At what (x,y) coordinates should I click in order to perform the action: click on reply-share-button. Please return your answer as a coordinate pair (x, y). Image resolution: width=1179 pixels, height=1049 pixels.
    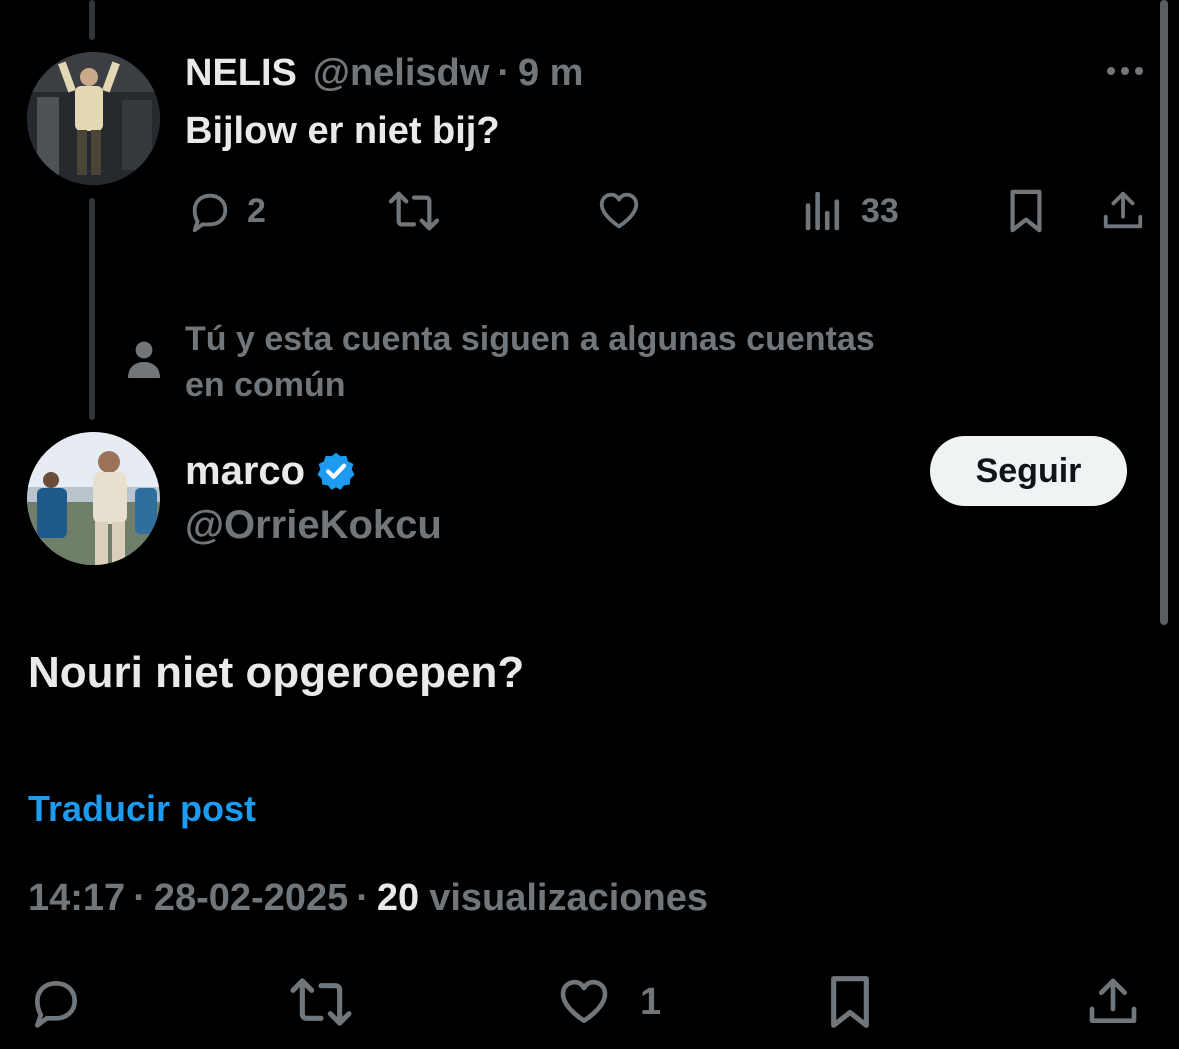
    Looking at the image, I should click on (1123, 211).